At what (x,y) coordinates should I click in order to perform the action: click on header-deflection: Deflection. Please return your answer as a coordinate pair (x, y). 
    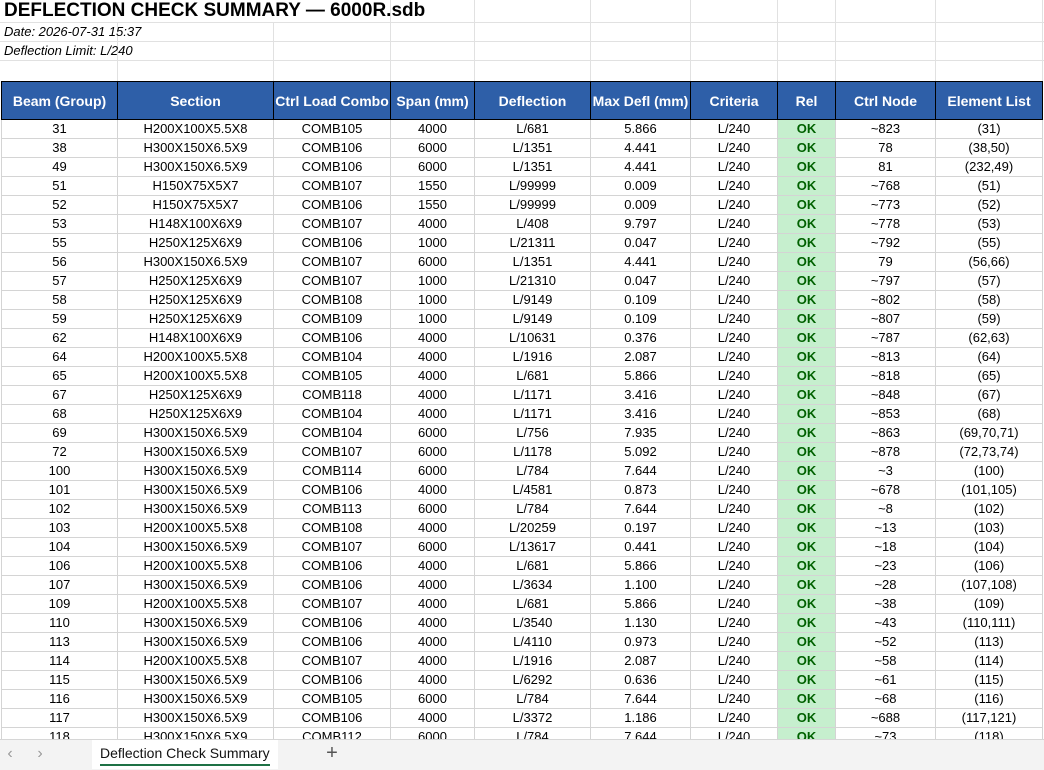
    Looking at the image, I should click on (532, 100).